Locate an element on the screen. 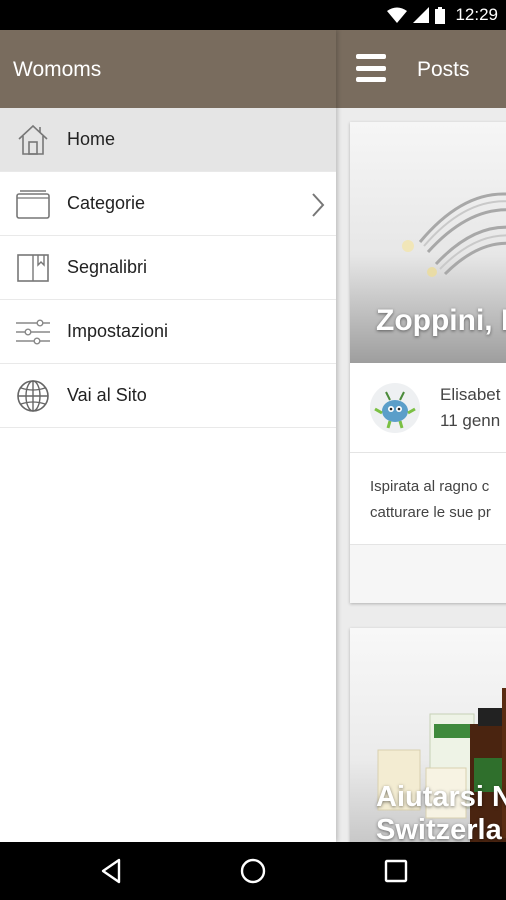 This screenshot has width=506, height=900. home-button-icon is located at coordinates (253, 871).